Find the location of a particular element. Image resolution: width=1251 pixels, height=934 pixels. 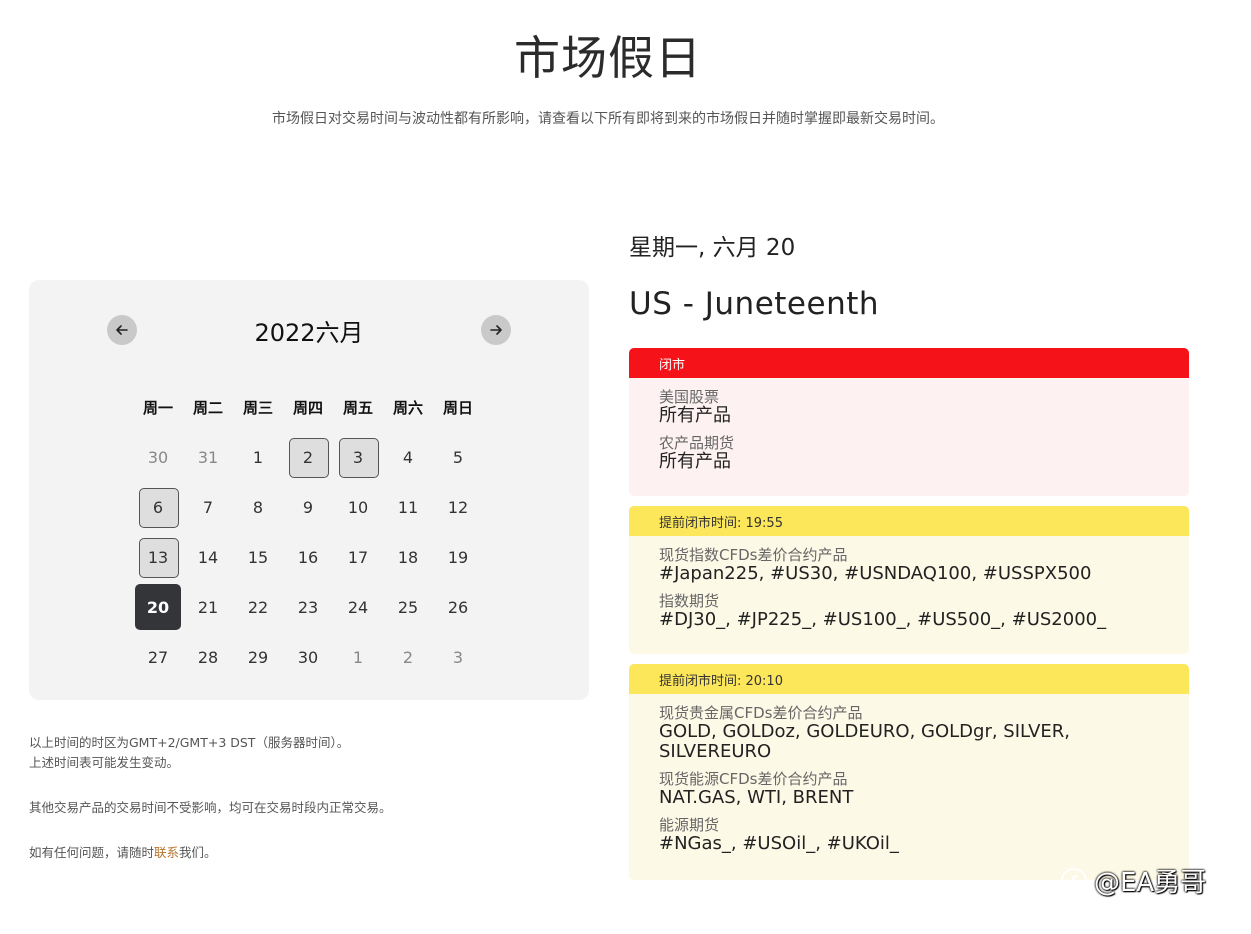

calendar-day-number: 14 is located at coordinates (208, 557).